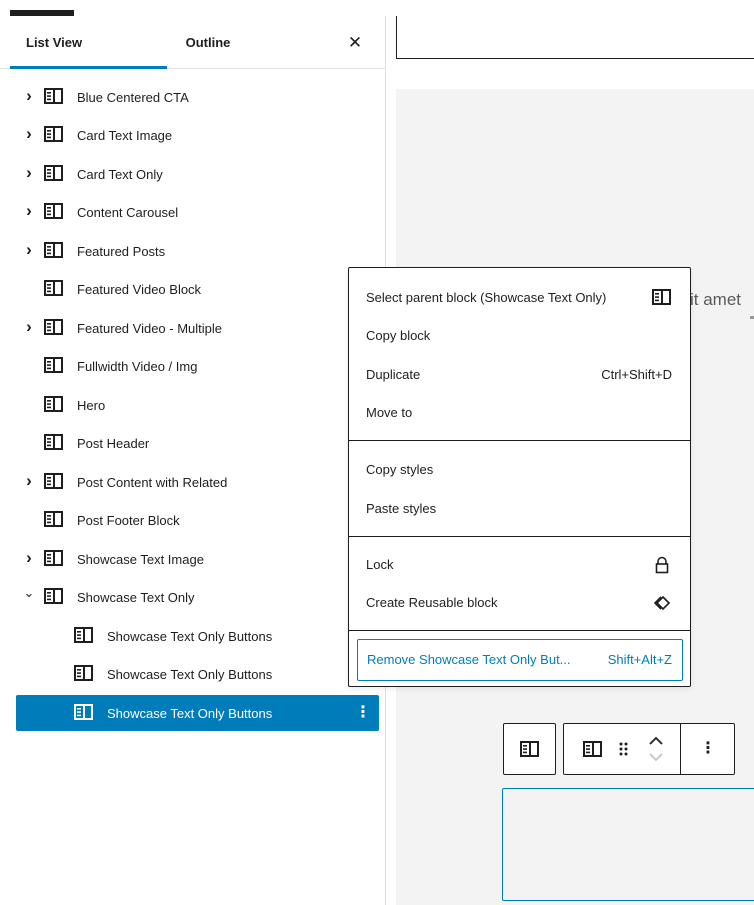 This screenshot has width=754, height=905. What do you see at coordinates (355, 43) in the screenshot?
I see `close-icon: ✕` at bounding box center [355, 43].